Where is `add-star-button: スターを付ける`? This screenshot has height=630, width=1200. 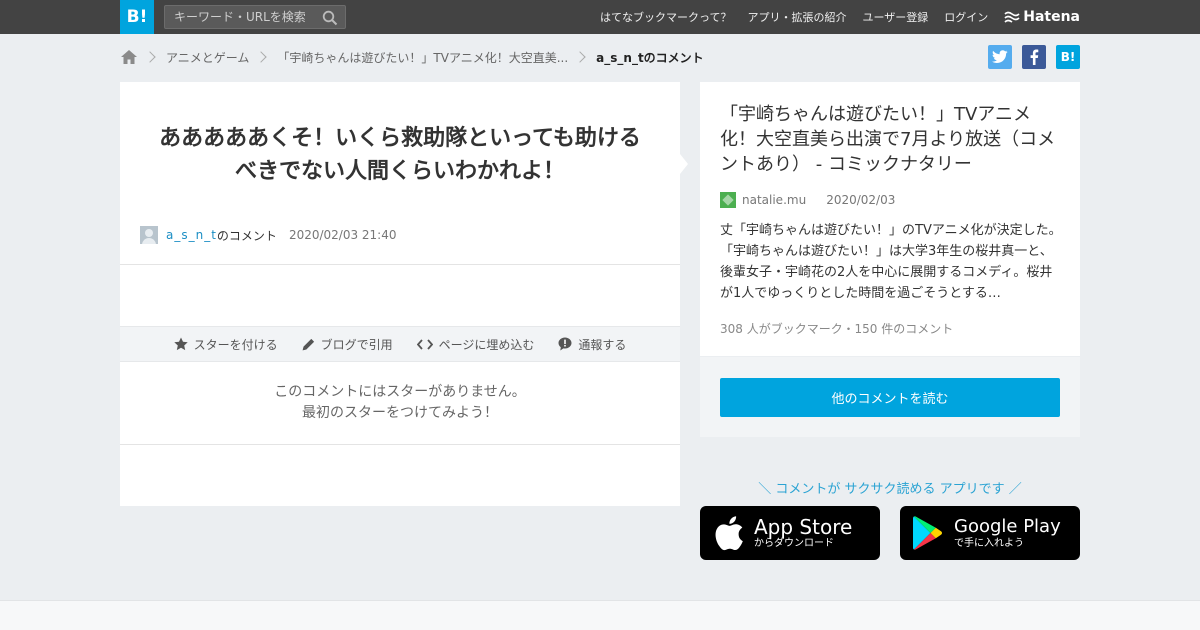 add-star-button: スターを付ける is located at coordinates (225, 344).